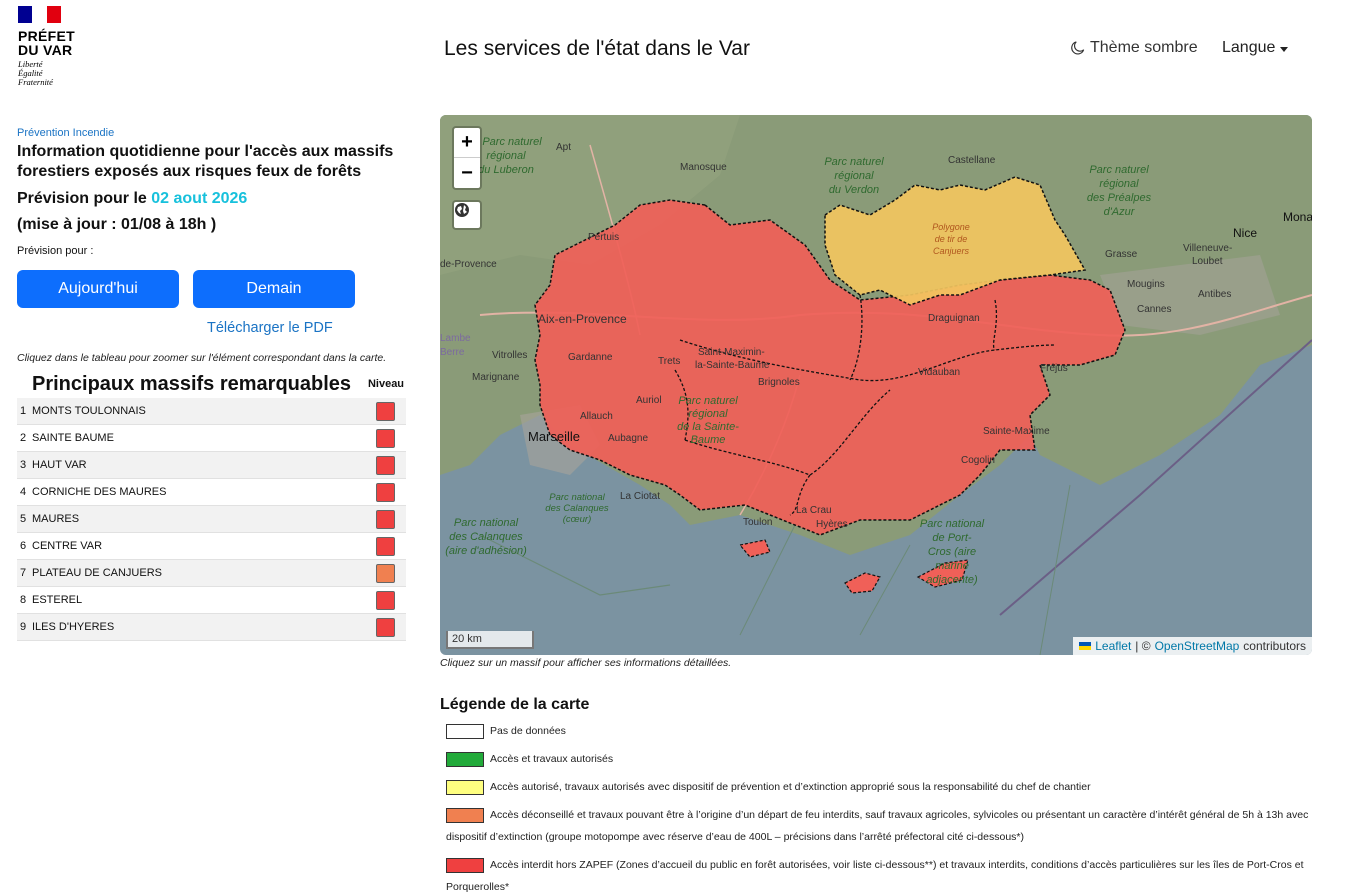 The width and height of the screenshot is (1363, 894). I want to click on moon-icon, so click(1078, 48).